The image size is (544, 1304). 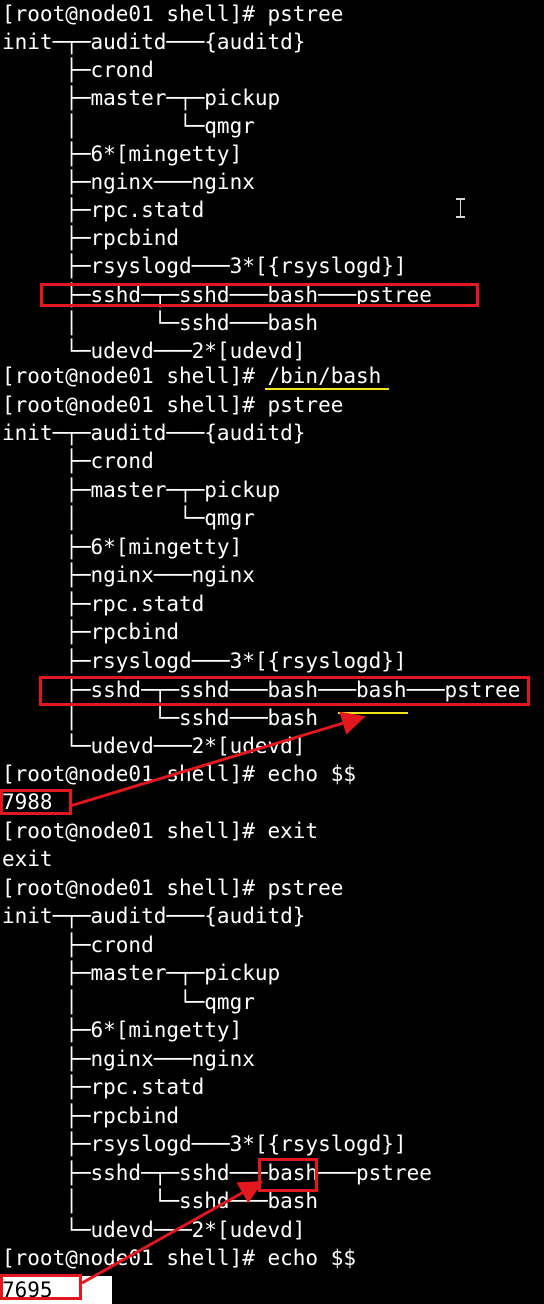 I want to click on arrow-7695-to-bash, so click(x=172, y=1233).